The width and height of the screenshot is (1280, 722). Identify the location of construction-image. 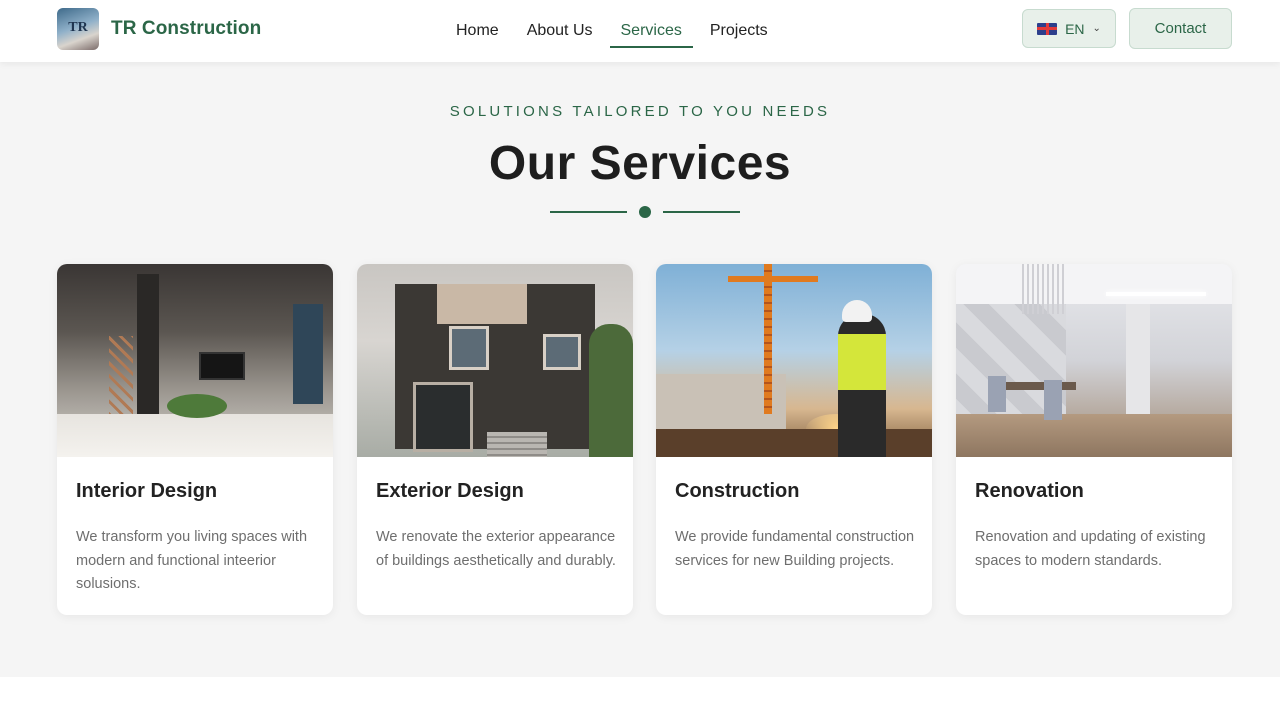
(794, 360).